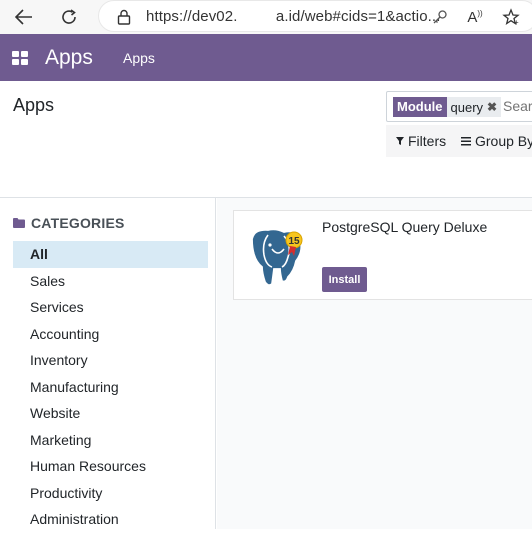  I want to click on search-box: Module query ✖, so click(459, 106).